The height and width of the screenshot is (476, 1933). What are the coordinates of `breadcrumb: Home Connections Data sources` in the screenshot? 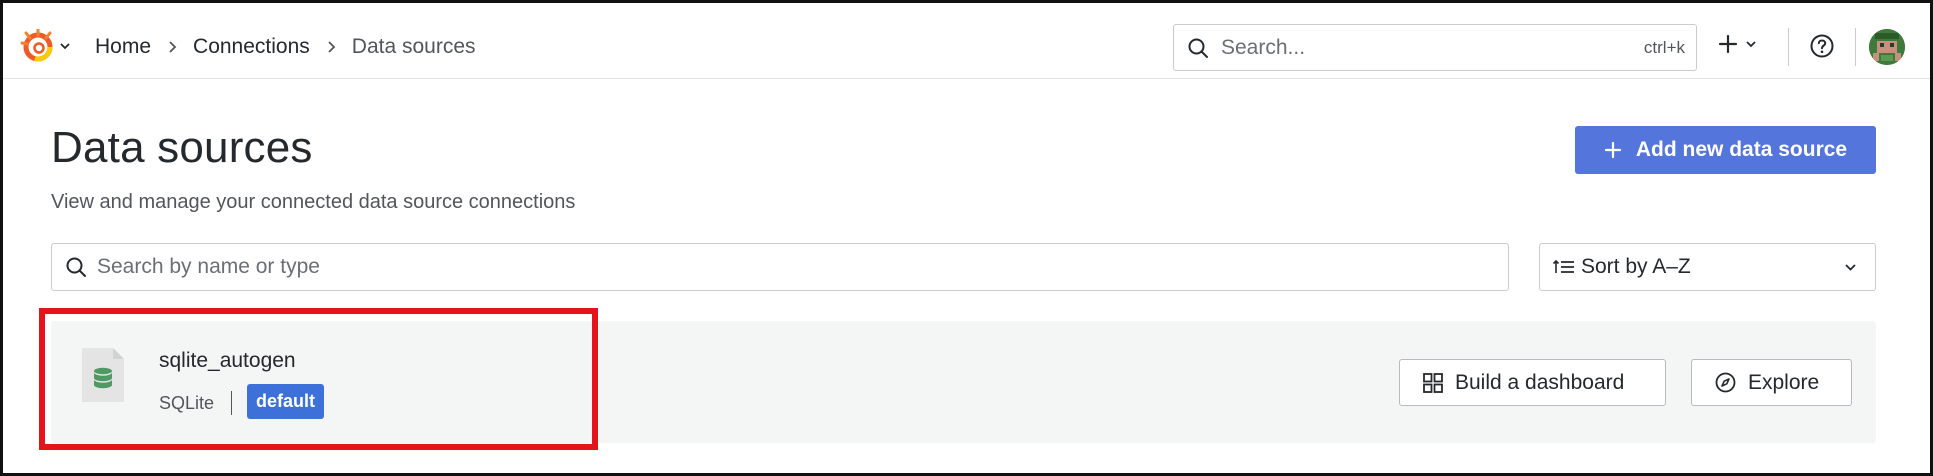 It's located at (285, 47).